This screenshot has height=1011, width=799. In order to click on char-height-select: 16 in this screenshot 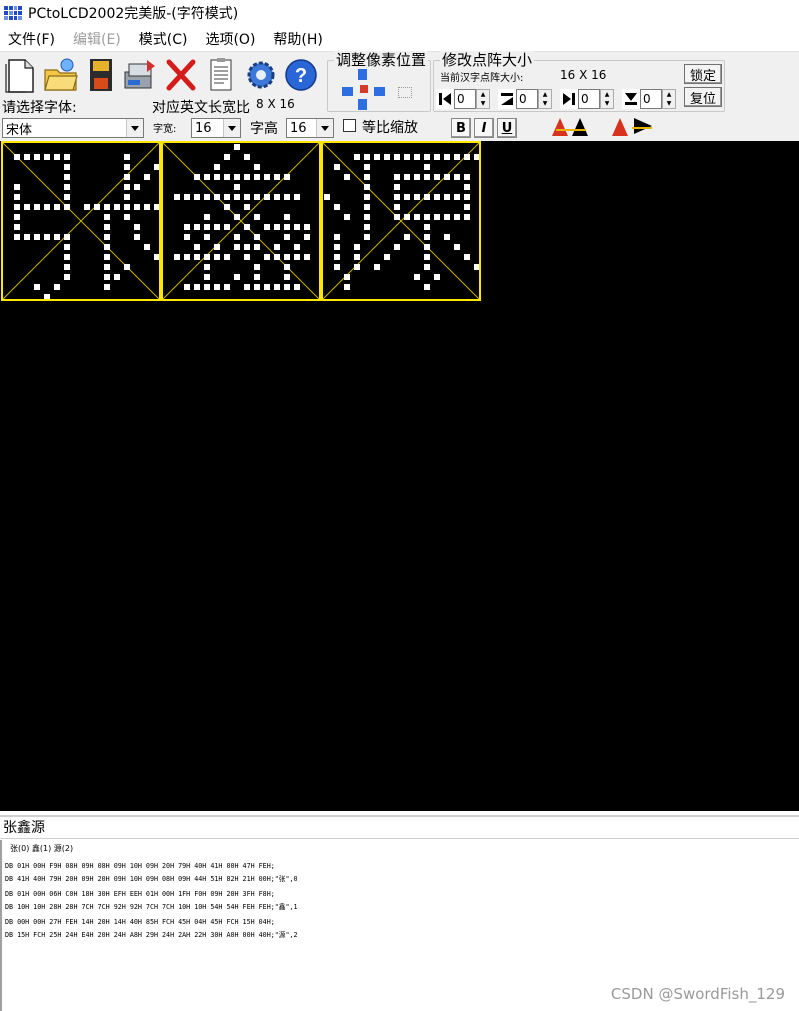, I will do `click(310, 128)`.